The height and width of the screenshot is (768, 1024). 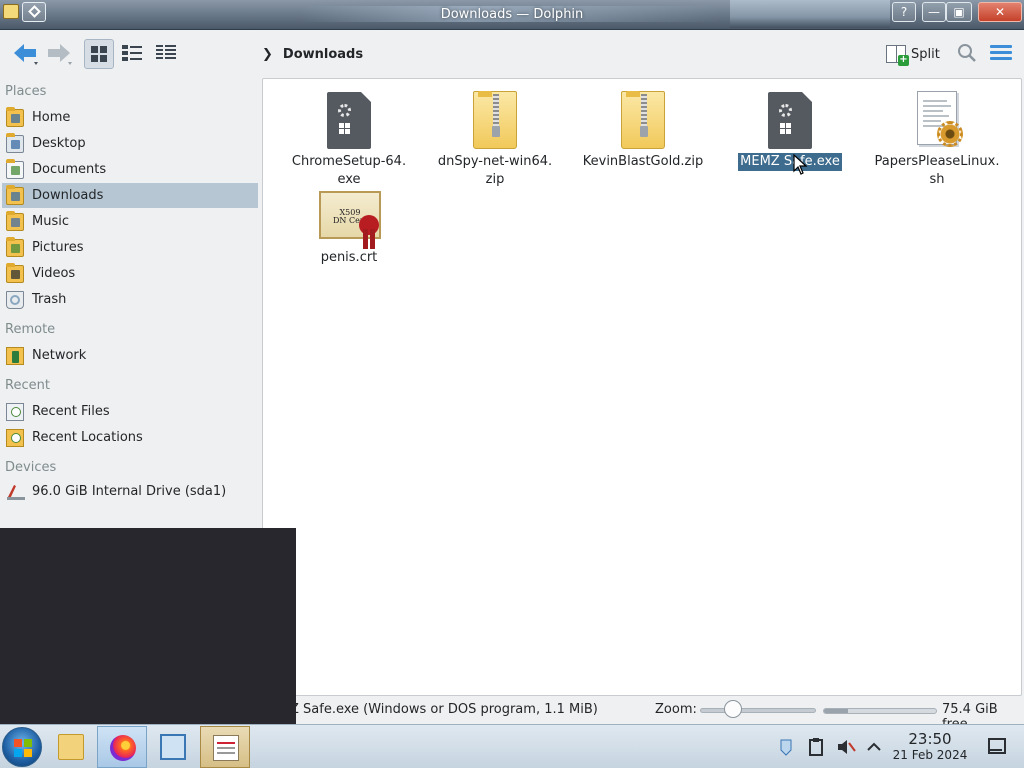 I want to click on back-button, so click(x=25, y=54).